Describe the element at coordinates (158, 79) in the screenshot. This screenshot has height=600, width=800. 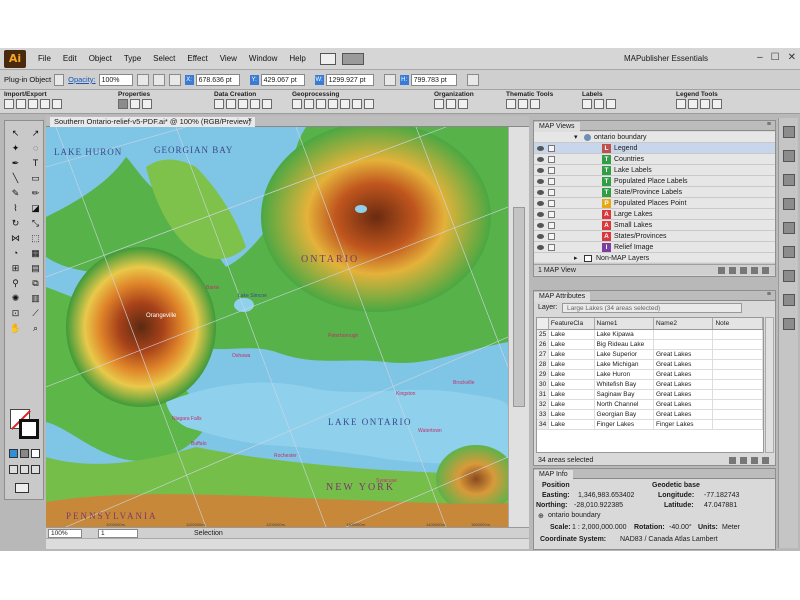
I see `align-icon` at that location.